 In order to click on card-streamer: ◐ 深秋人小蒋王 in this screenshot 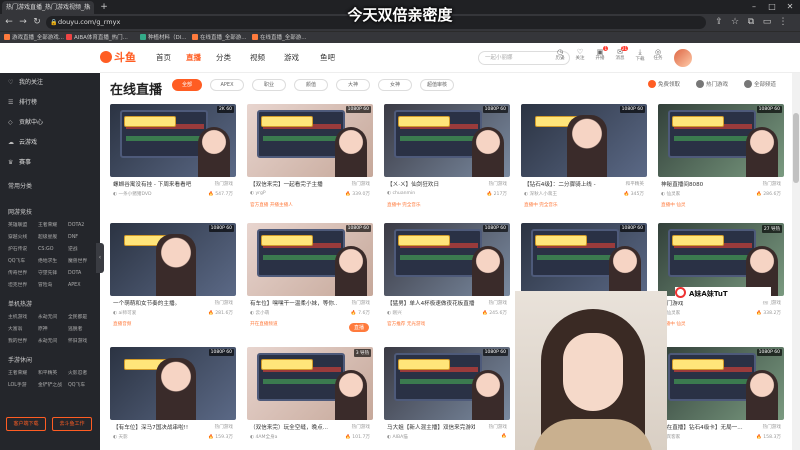, I will do `click(540, 194)`.